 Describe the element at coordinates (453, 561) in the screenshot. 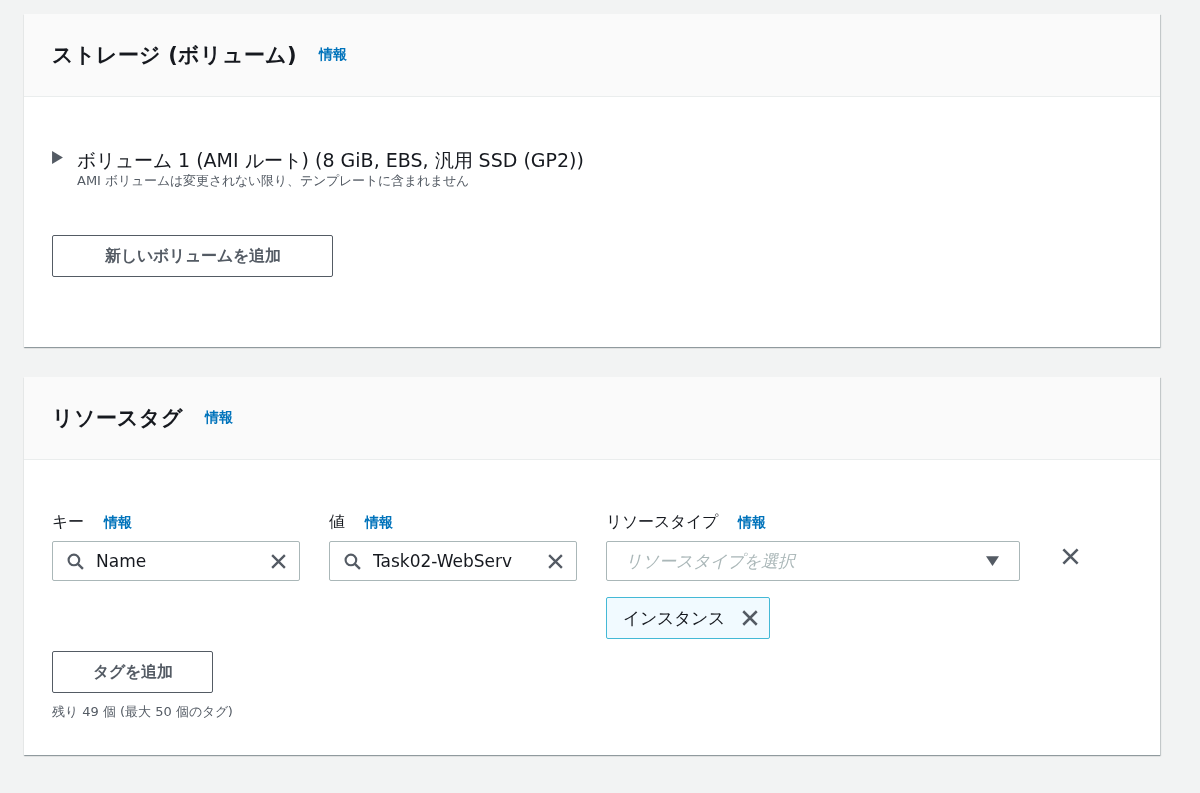

I see `value-field: Task02-WebServ` at that location.